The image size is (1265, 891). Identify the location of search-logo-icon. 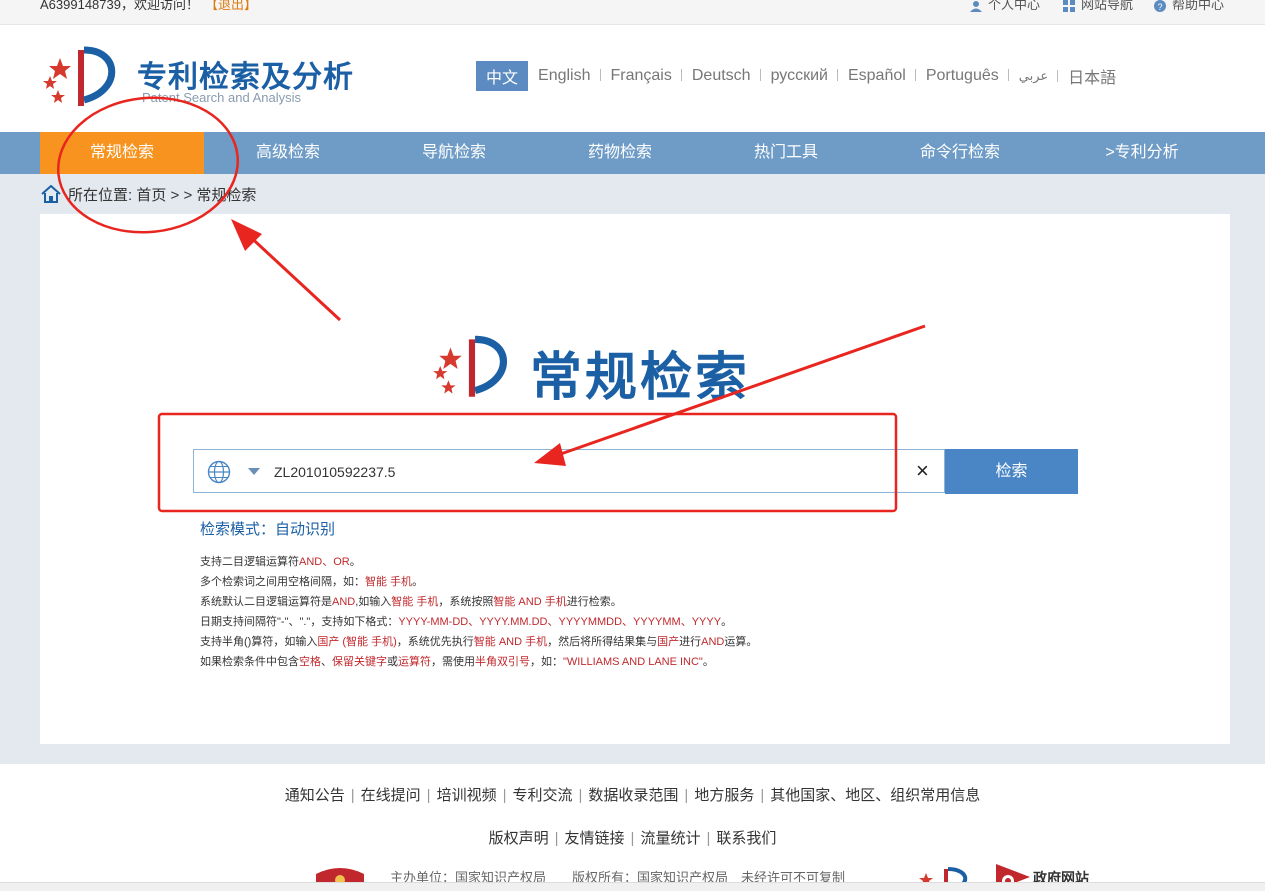
(470, 366).